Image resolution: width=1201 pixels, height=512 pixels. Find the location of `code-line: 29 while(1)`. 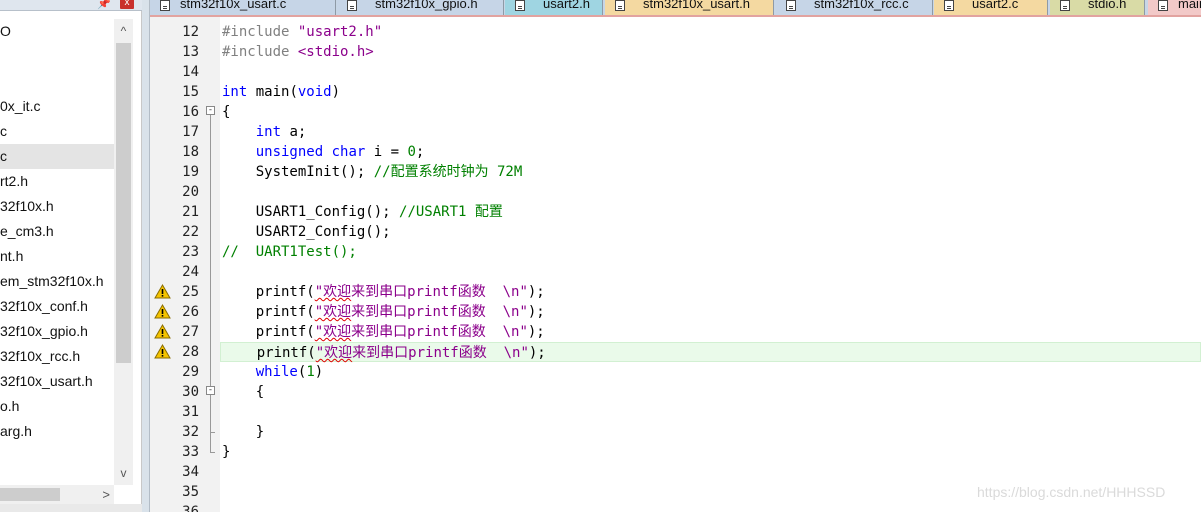

code-line: 29 while(1) is located at coordinates (675, 372).